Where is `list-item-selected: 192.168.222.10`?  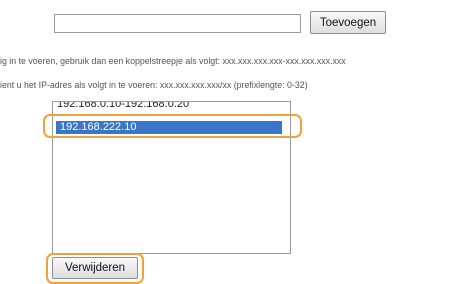 list-item-selected: 192.168.222.10 is located at coordinates (169, 127).